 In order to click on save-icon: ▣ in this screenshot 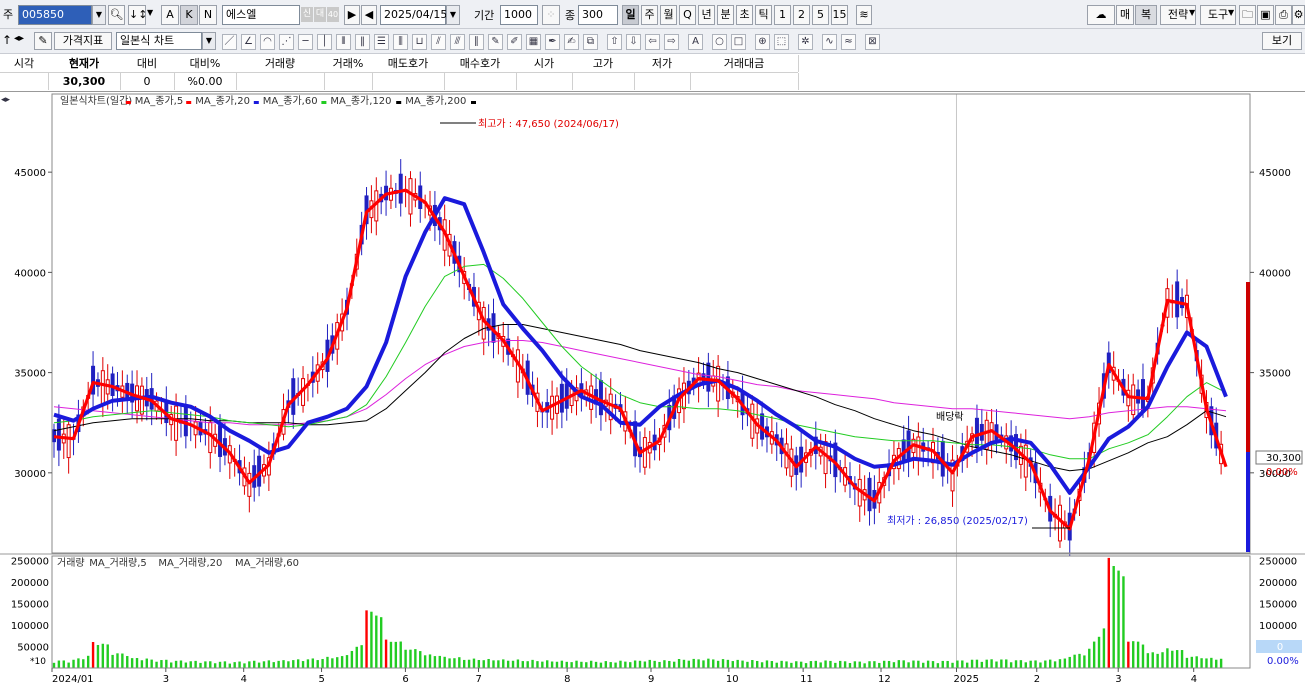, I will do `click(1265, 15)`.